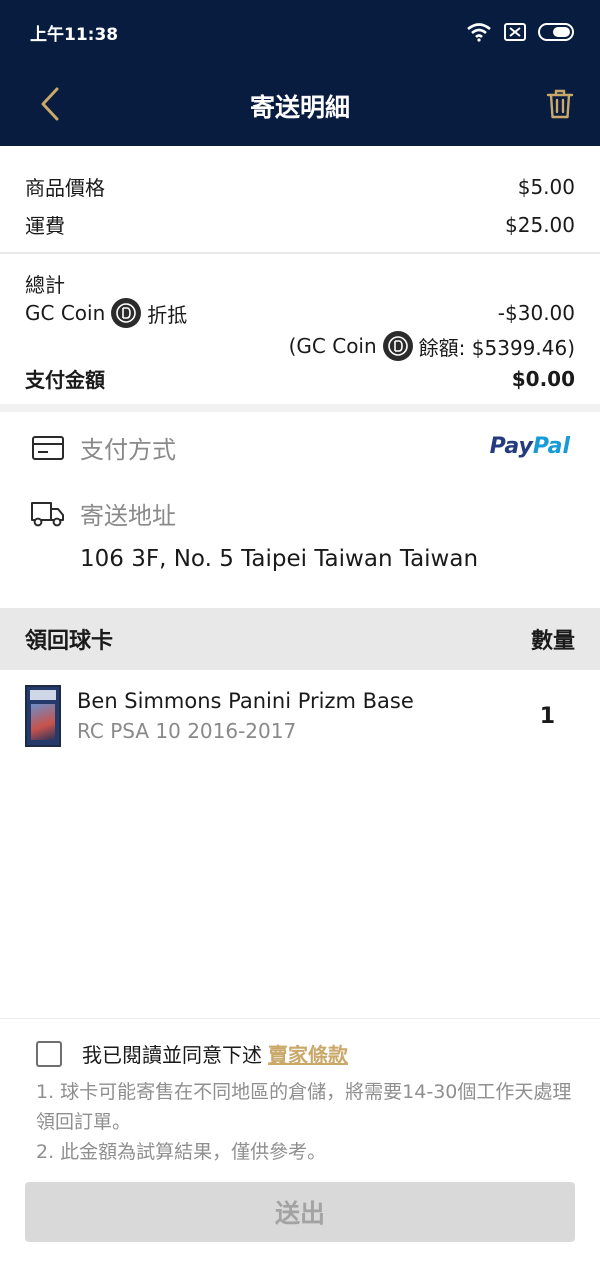  Describe the element at coordinates (300, 1212) in the screenshot. I see `submit-button: 送出` at that location.